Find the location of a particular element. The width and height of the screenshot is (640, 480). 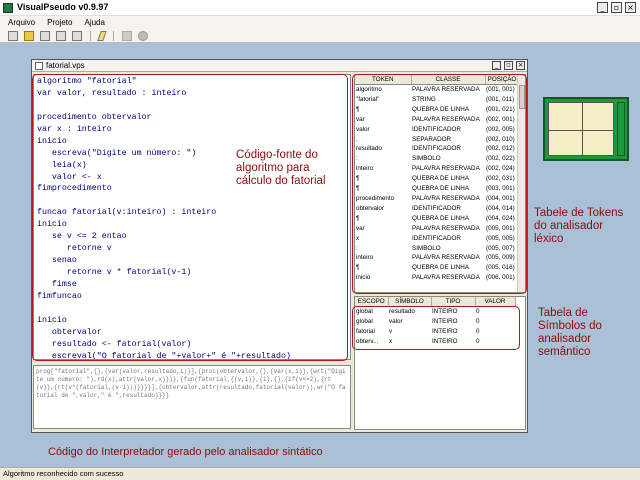

highlight-tokens-table is located at coordinates (439, 184).